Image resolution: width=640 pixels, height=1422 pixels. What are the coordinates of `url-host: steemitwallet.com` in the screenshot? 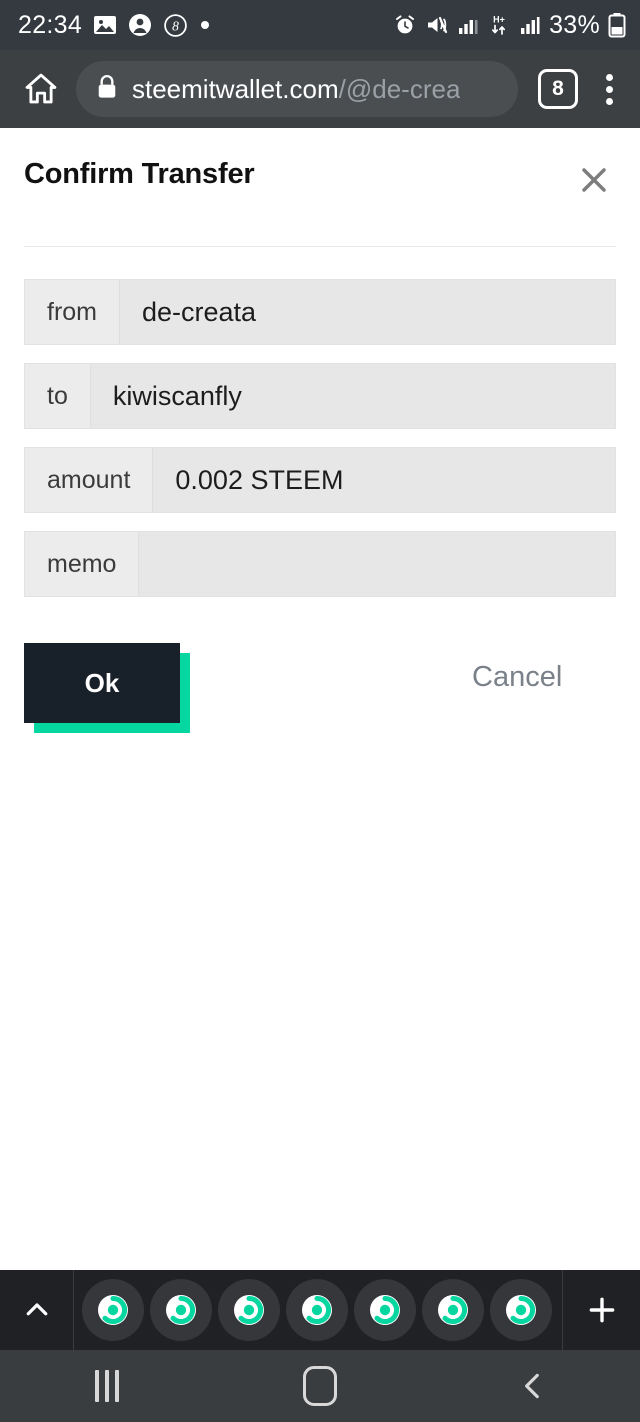 It's located at (235, 88).